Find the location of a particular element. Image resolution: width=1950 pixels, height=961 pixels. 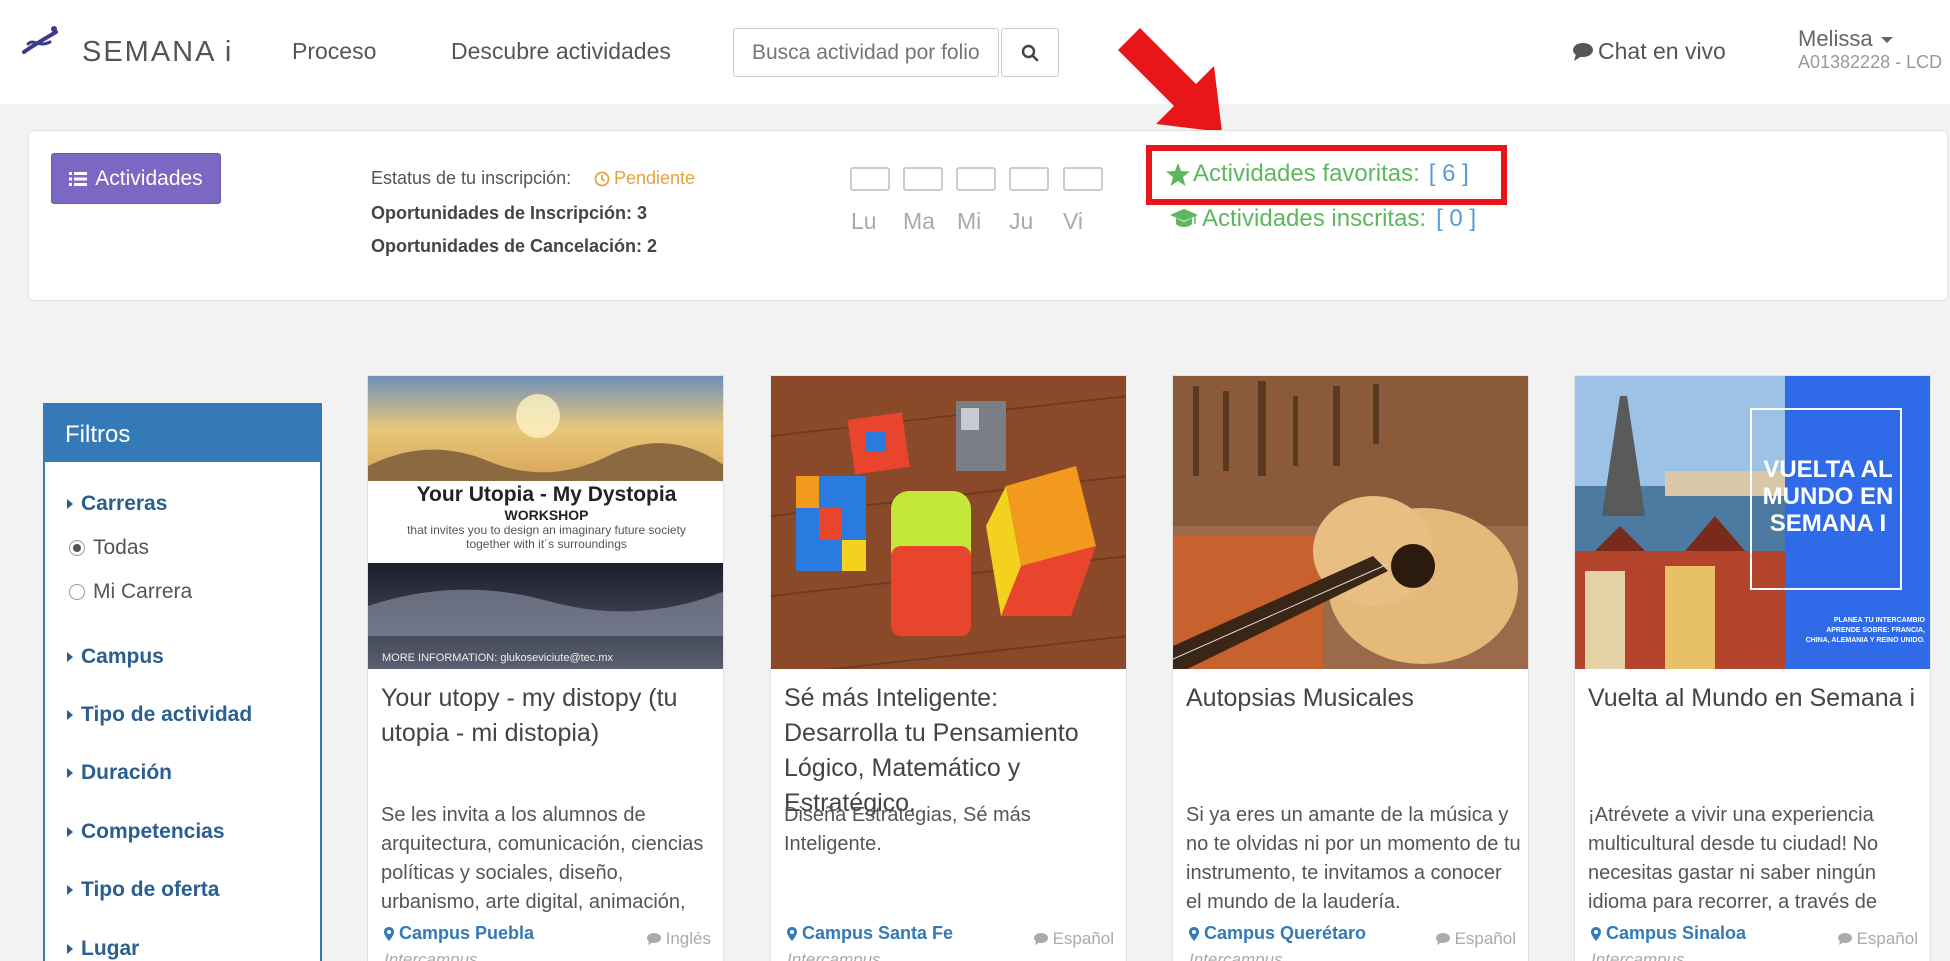

day-box-vi is located at coordinates (1083, 179).